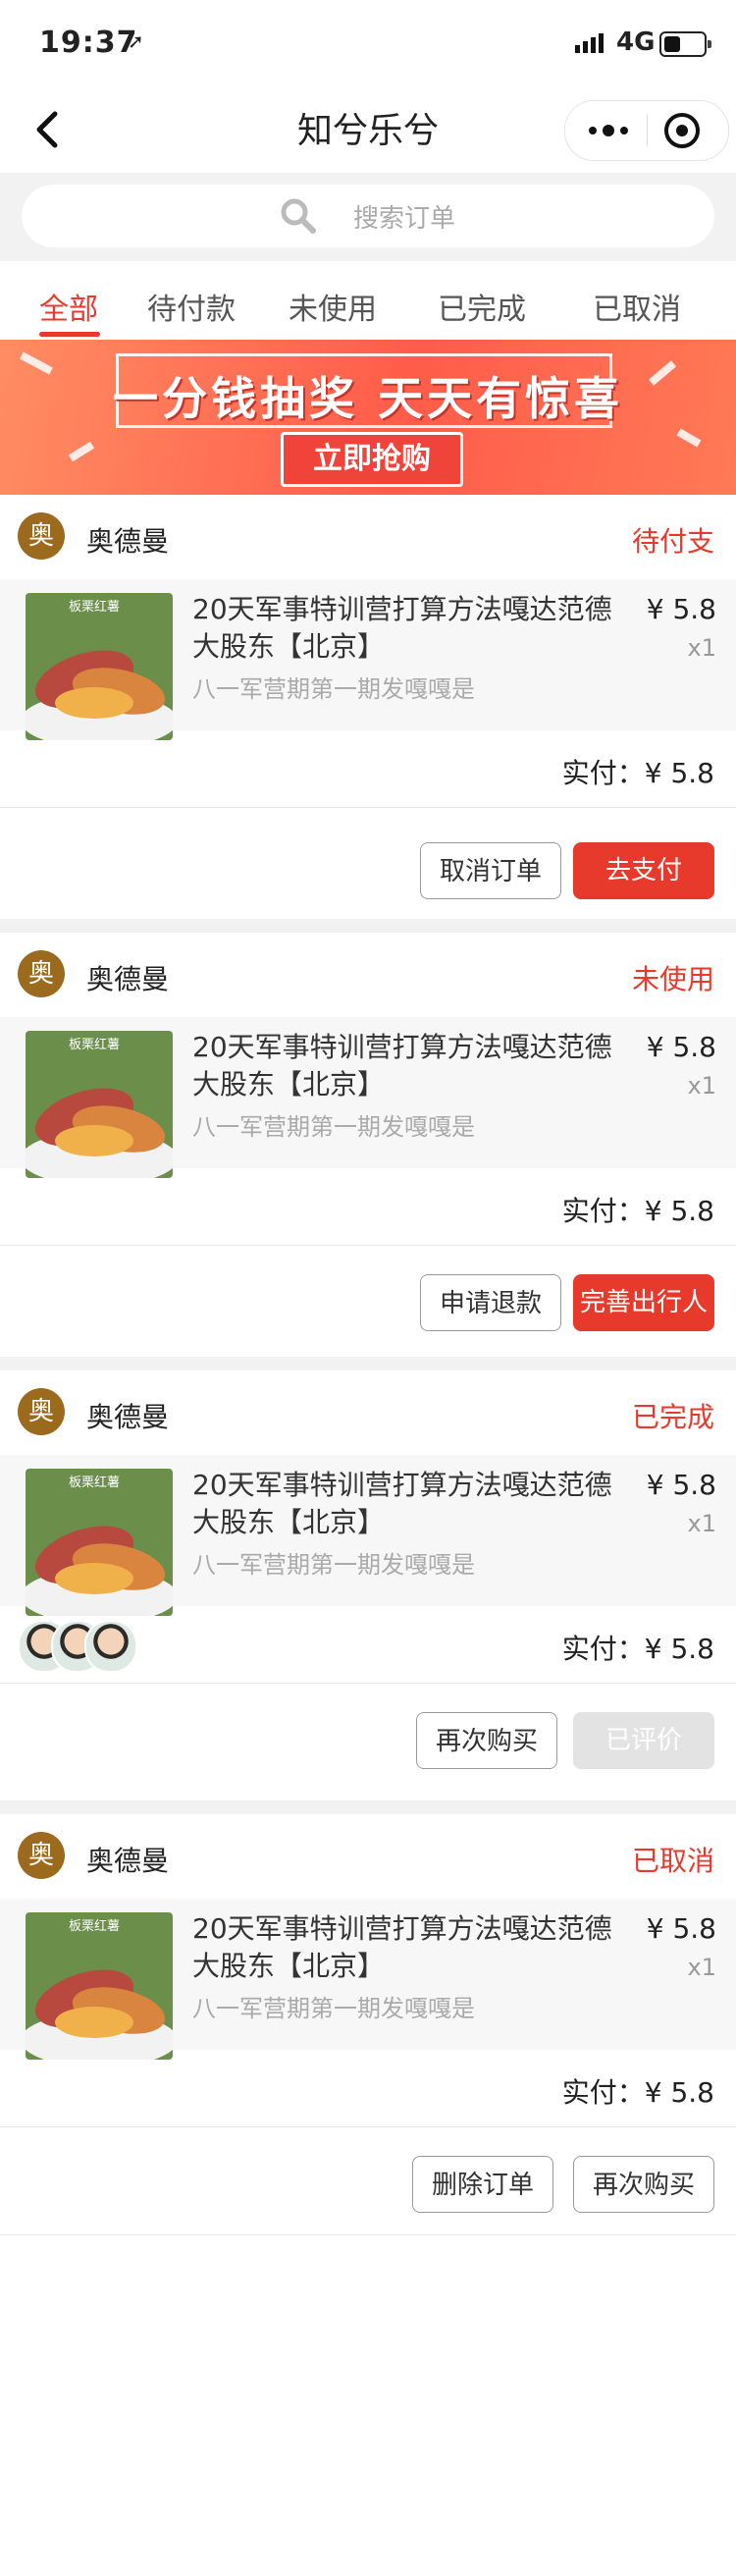  I want to click on request-refund-button: 申请退款, so click(490, 1302).